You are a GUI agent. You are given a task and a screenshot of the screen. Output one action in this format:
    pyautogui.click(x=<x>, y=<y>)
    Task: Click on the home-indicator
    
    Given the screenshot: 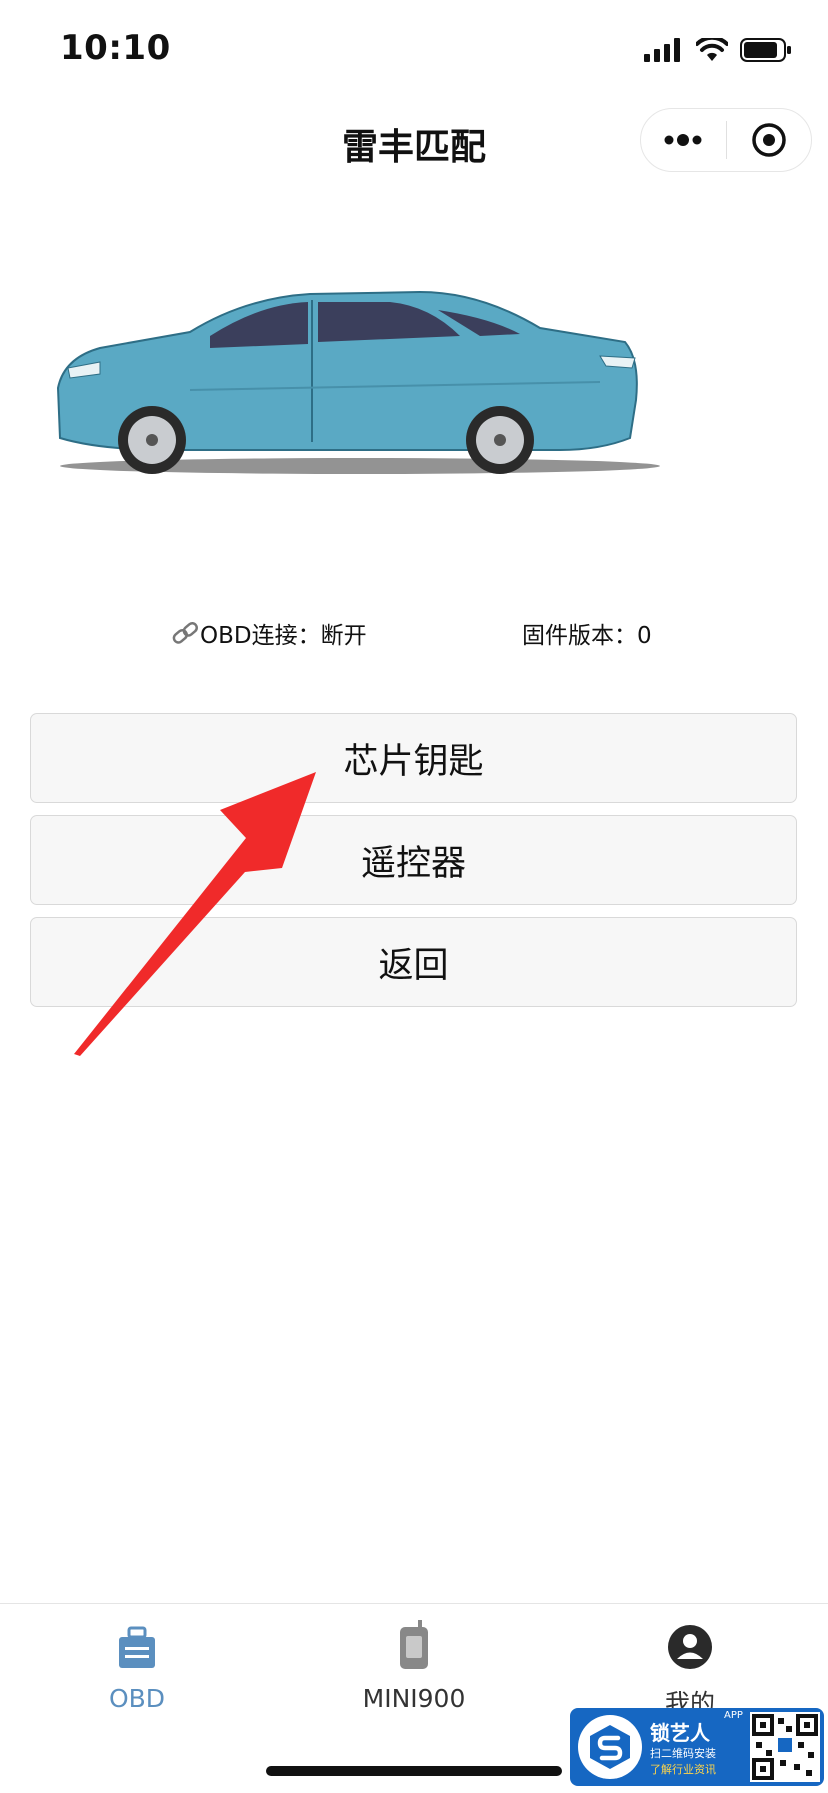 What is the action you would take?
    pyautogui.click(x=414, y=1771)
    